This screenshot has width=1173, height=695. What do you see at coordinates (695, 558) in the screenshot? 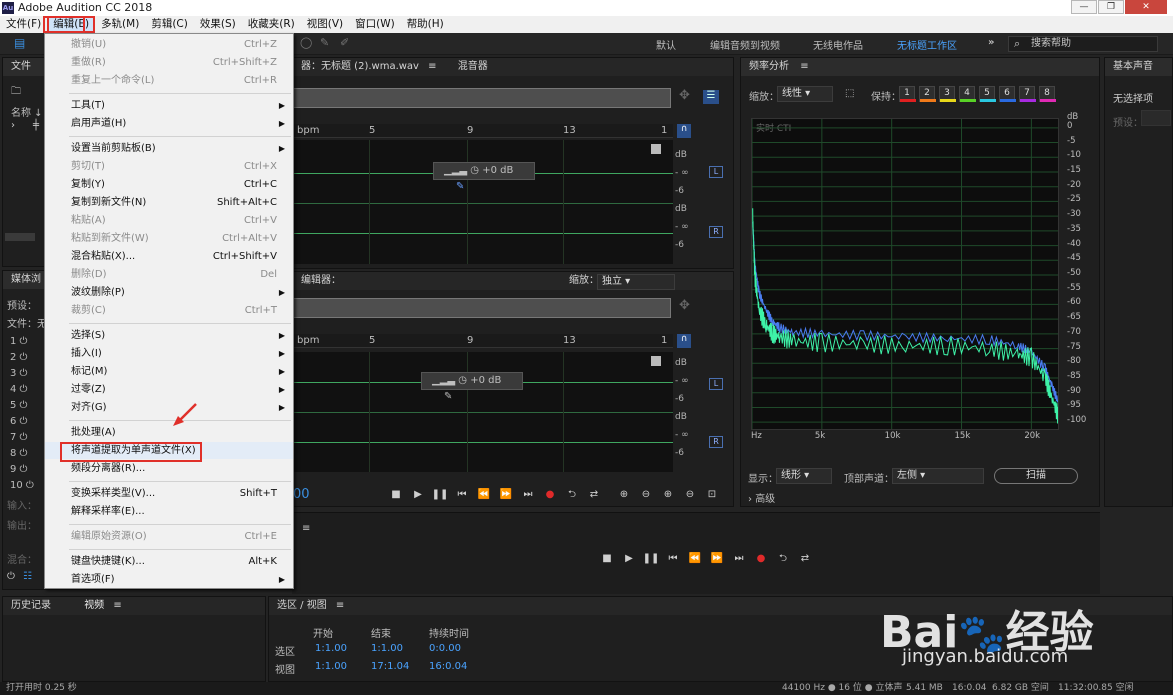
I see `rewind-icon: ⏪` at bounding box center [695, 558].